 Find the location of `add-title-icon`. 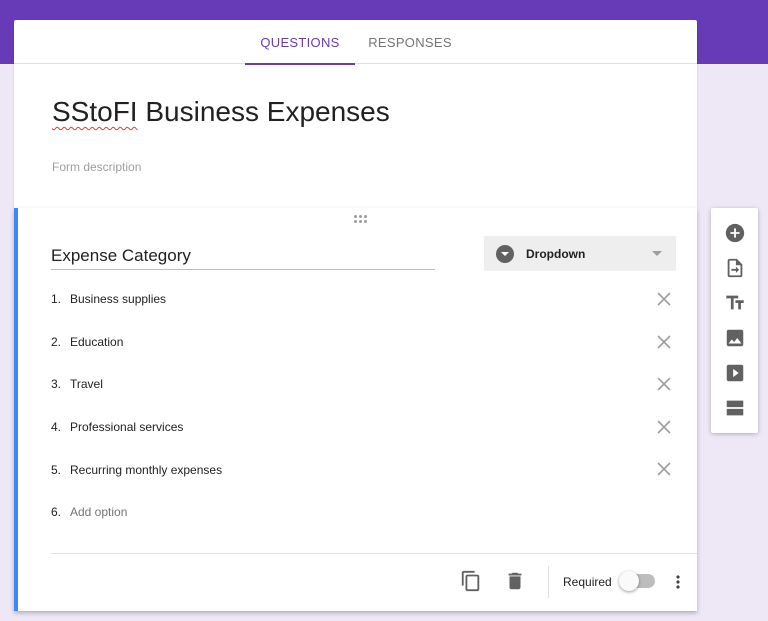

add-title-icon is located at coordinates (735, 303).